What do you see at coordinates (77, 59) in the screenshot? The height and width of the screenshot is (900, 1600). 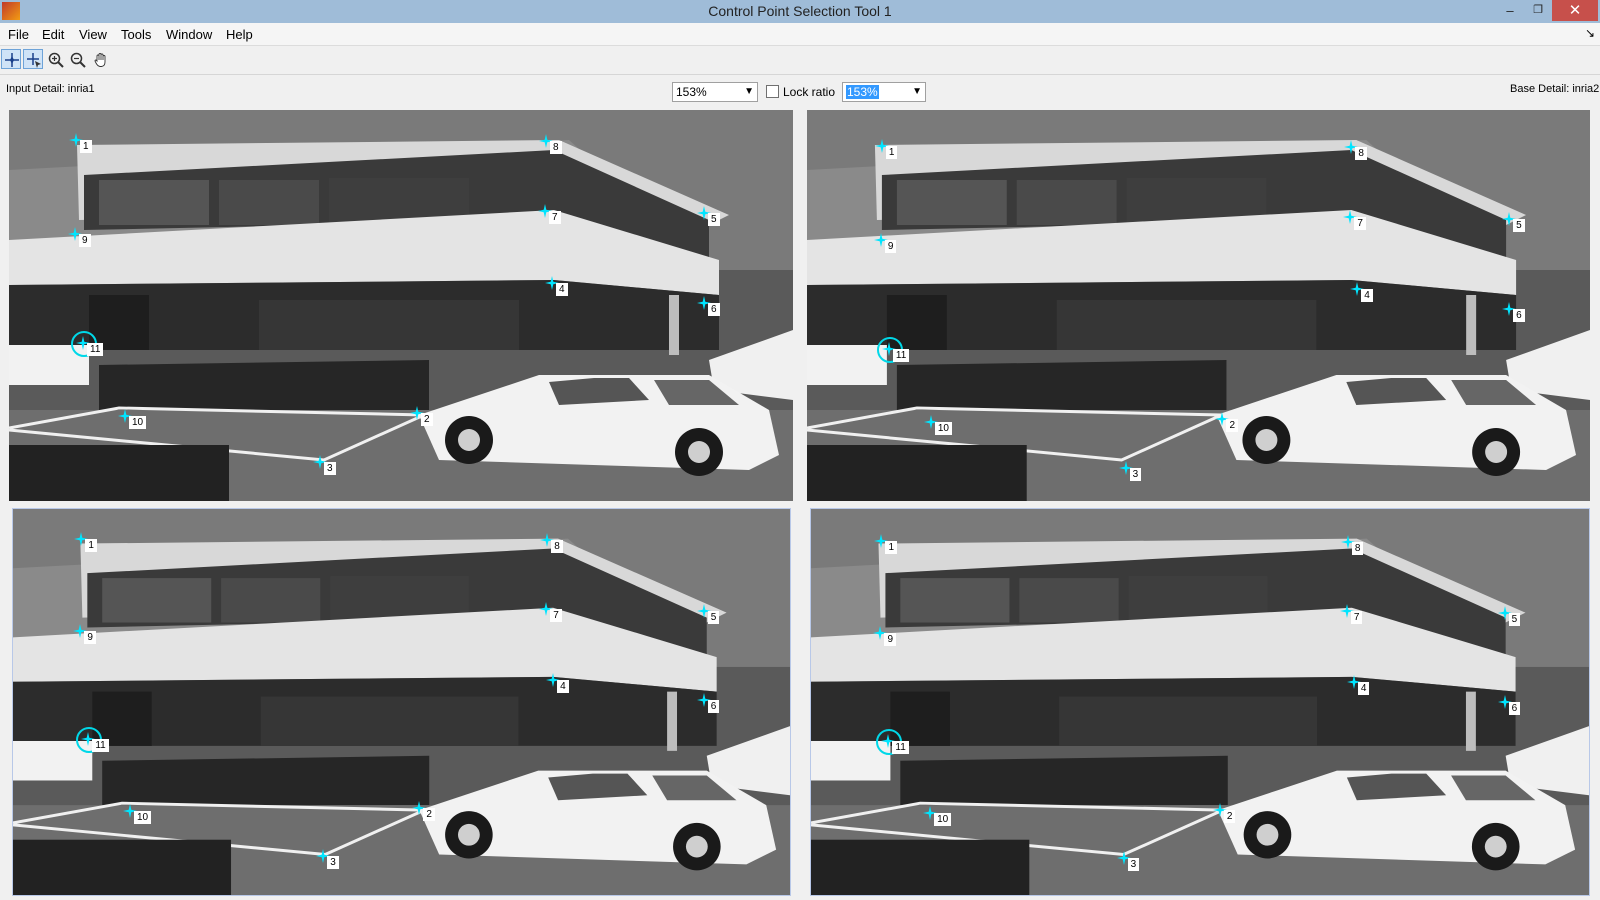 I see `zoom-out-icon` at bounding box center [77, 59].